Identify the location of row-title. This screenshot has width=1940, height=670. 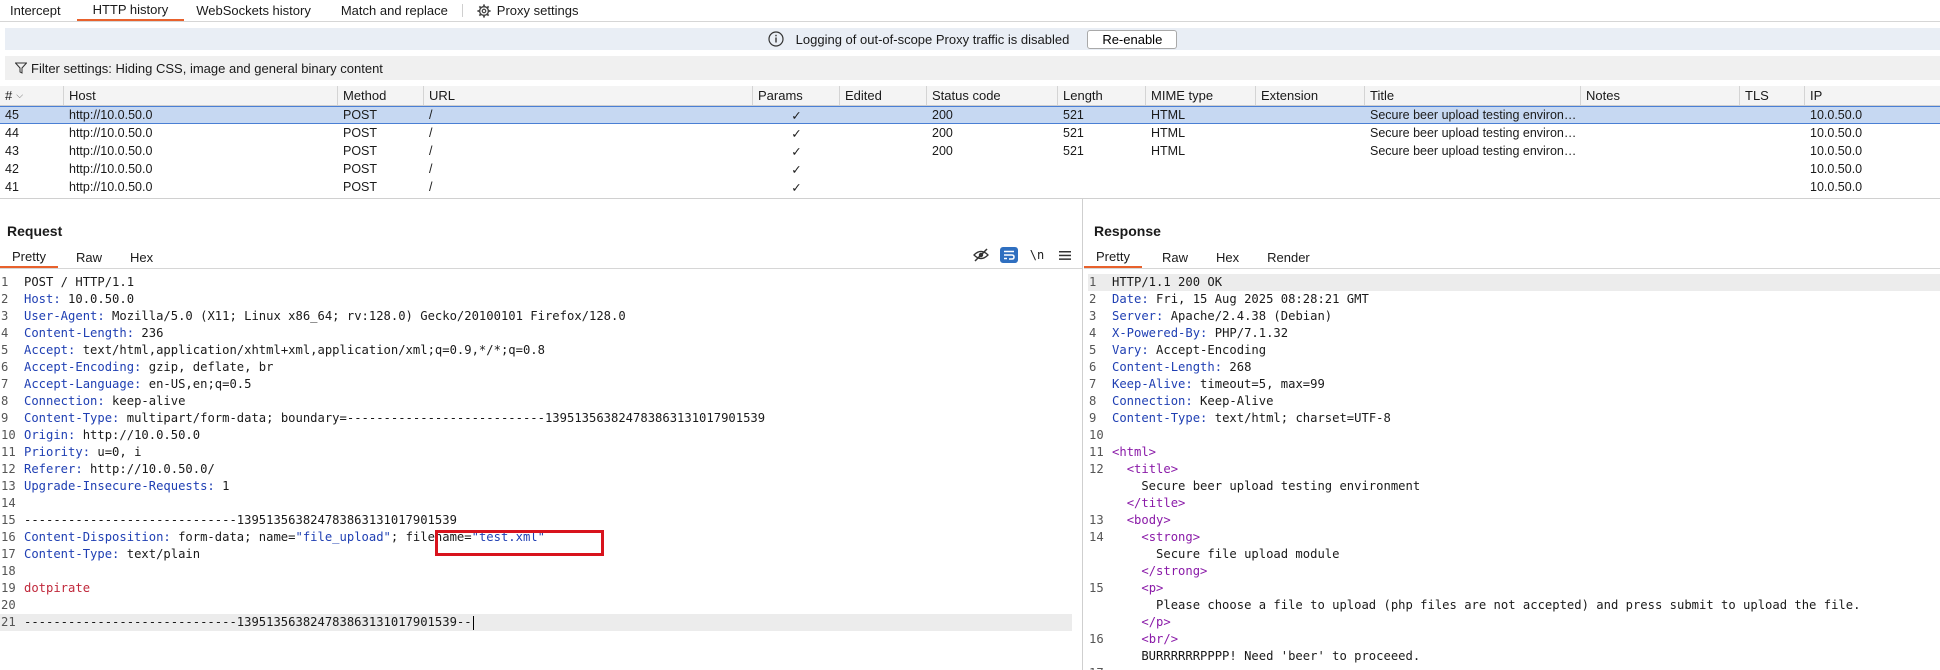
(1473, 169).